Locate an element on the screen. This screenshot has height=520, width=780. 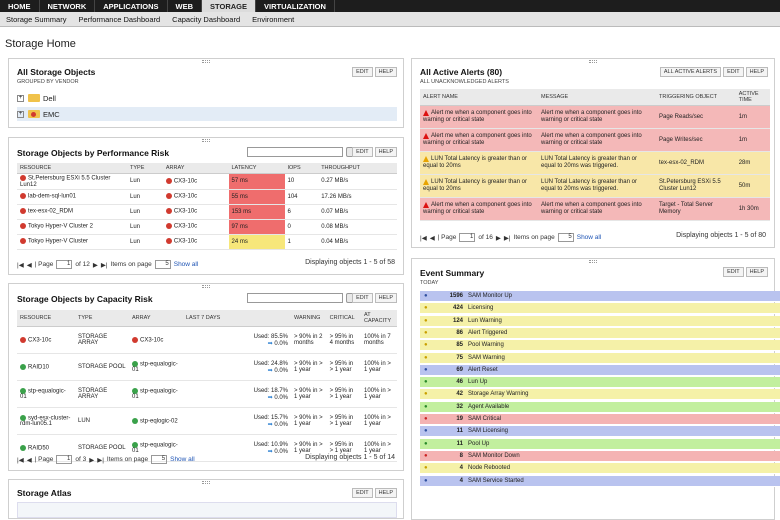
subnav-item: Performance Dashboard is located at coordinates (119, 19).